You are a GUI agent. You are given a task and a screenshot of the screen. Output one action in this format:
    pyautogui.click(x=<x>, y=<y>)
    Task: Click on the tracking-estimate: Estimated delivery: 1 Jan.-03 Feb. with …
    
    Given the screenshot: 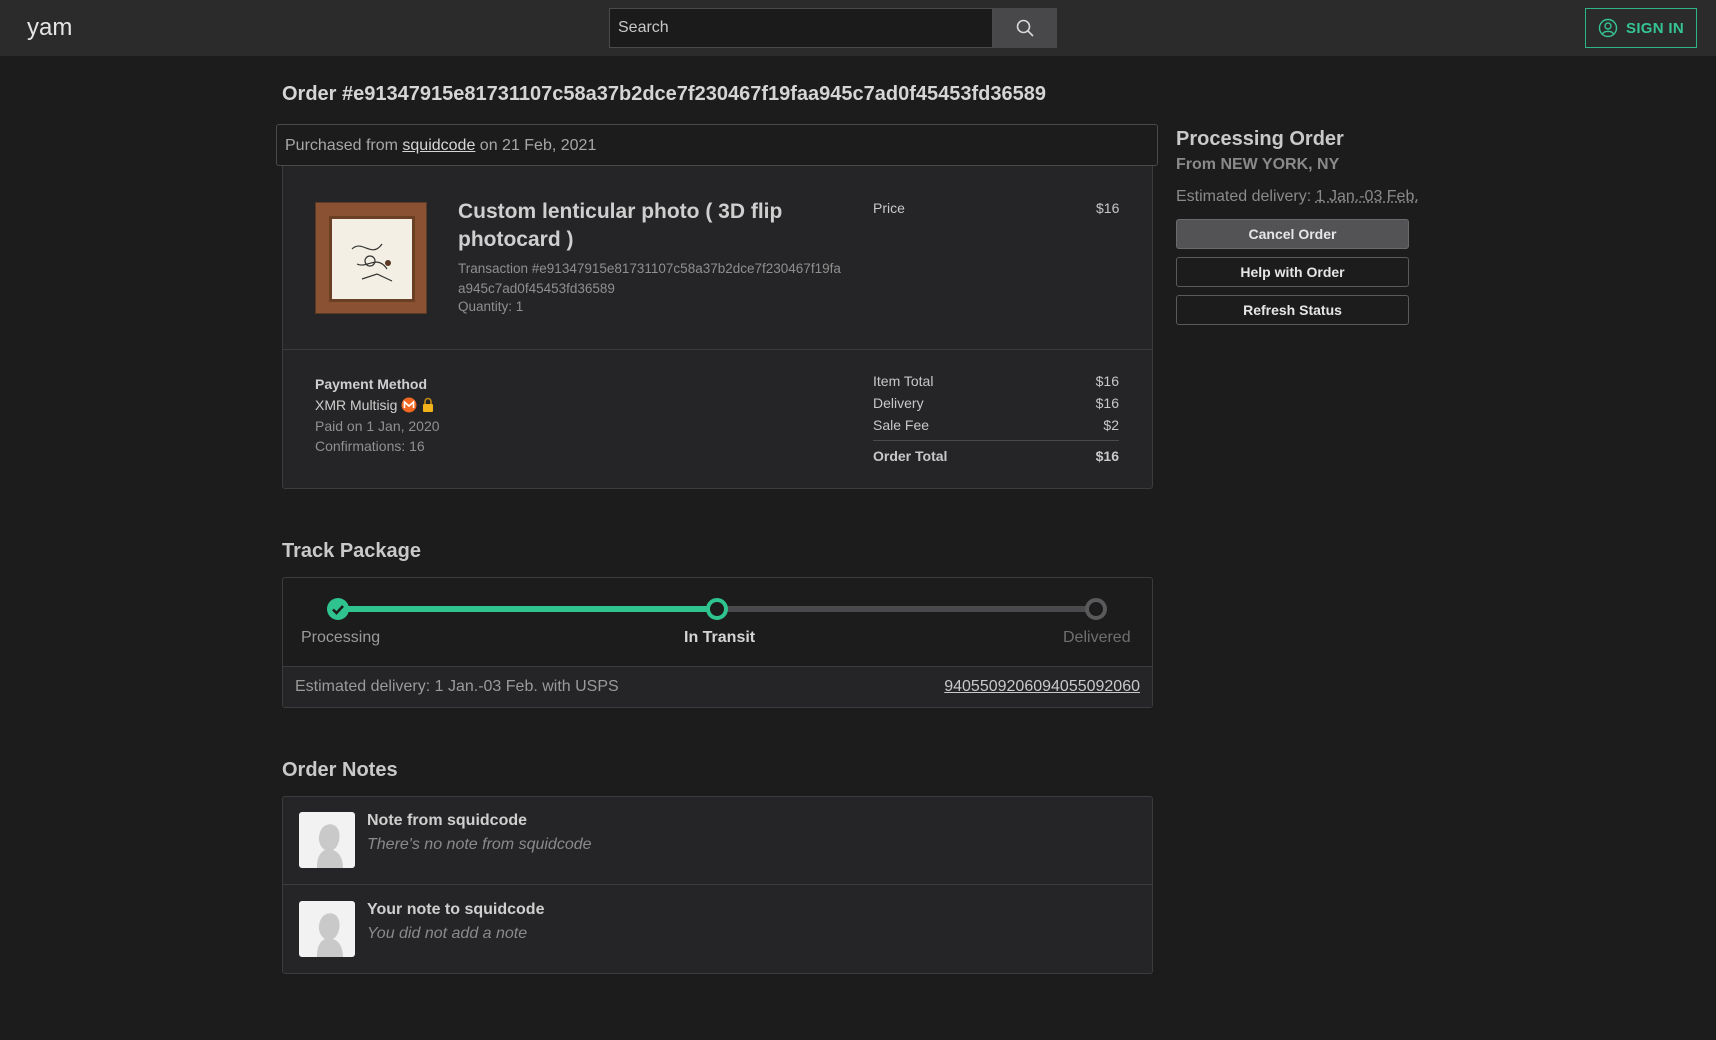 What is the action you would take?
    pyautogui.click(x=457, y=686)
    